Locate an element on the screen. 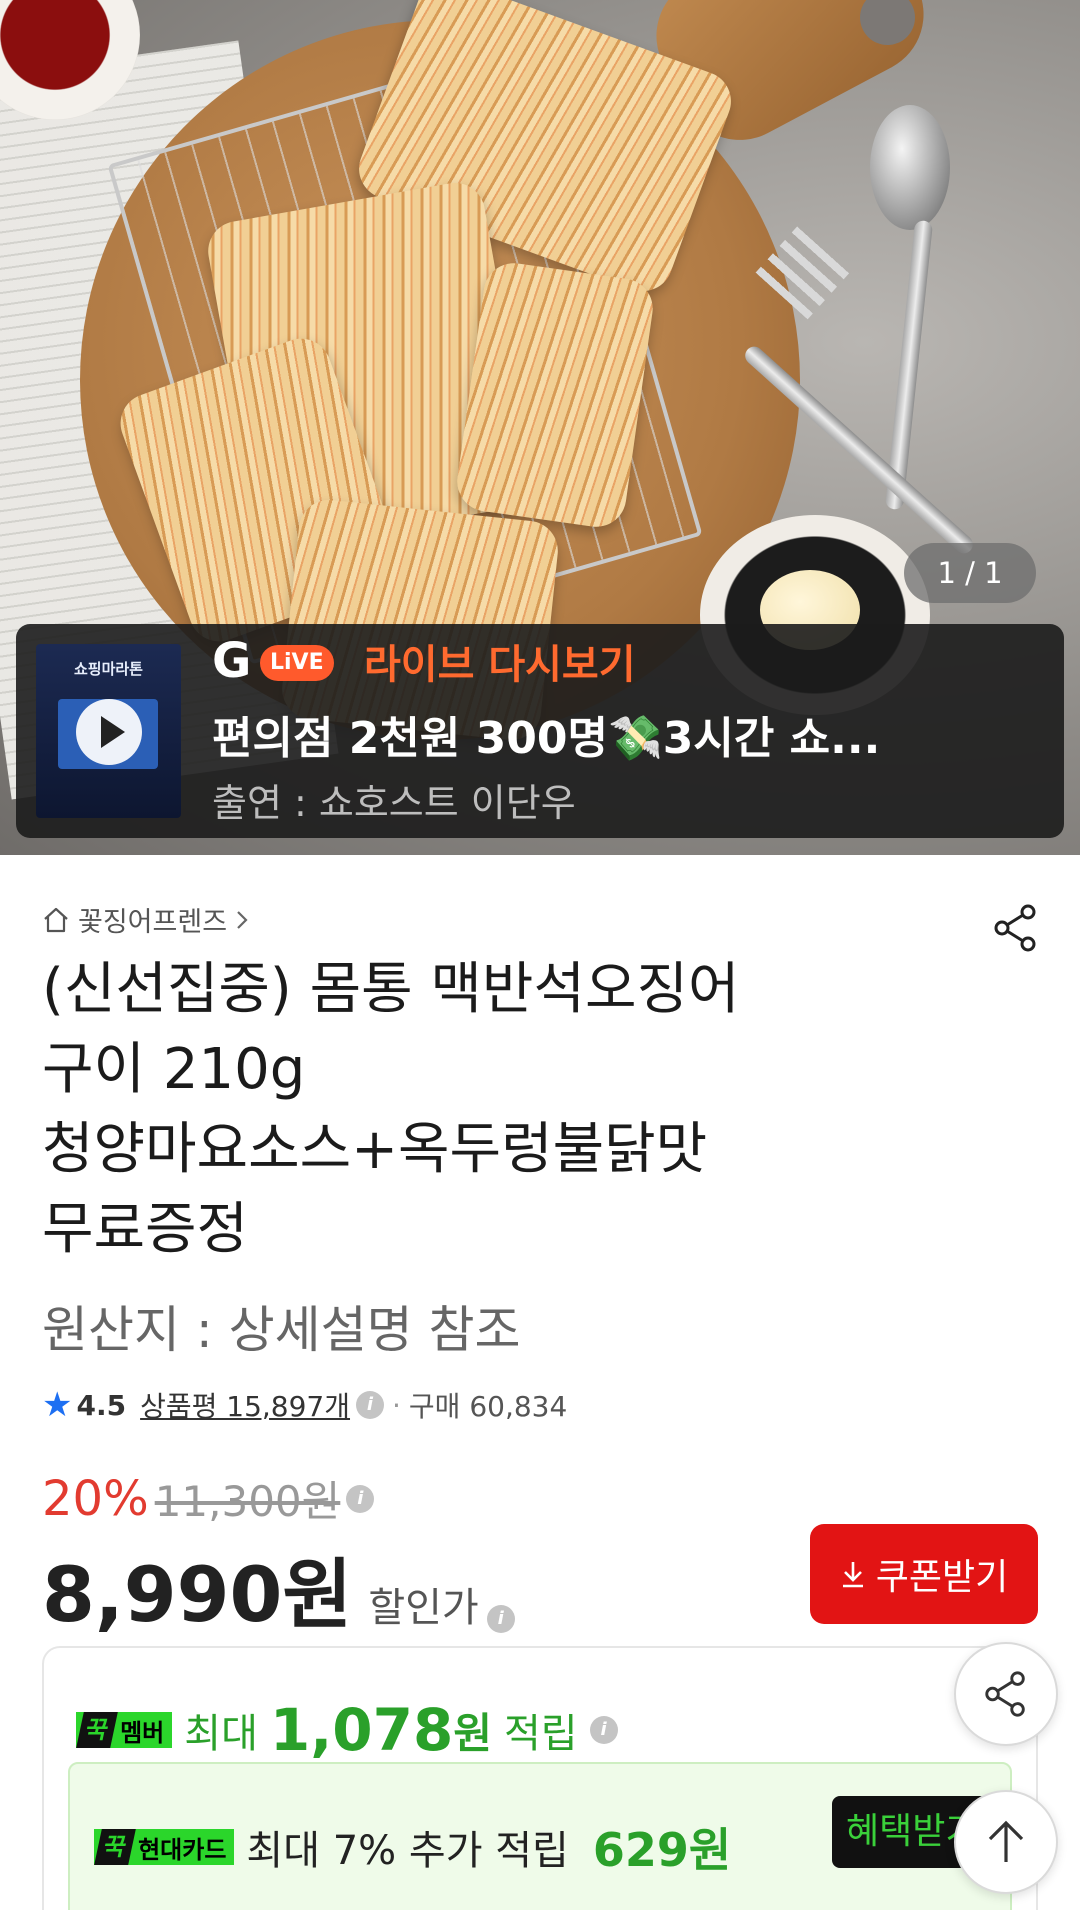 This screenshot has width=1080, height=1910. scroll-to-top-button is located at coordinates (1006, 1842).